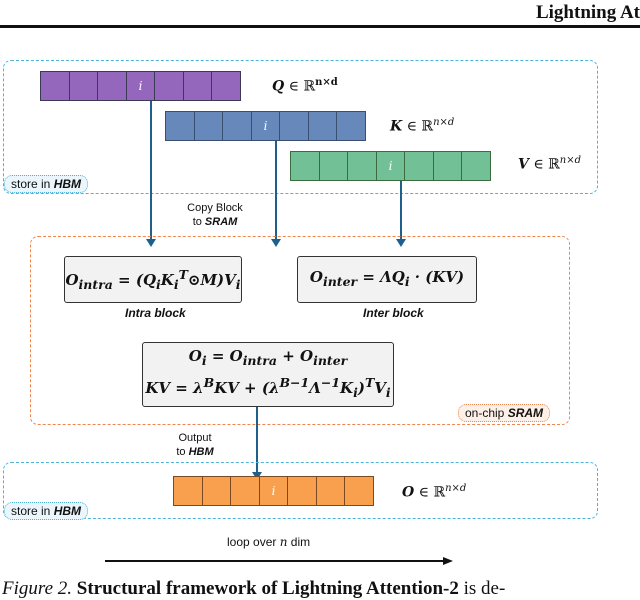 The width and height of the screenshot is (640, 600). Describe the element at coordinates (570, 160) in the screenshot. I see `v-dims: n×d` at that location.